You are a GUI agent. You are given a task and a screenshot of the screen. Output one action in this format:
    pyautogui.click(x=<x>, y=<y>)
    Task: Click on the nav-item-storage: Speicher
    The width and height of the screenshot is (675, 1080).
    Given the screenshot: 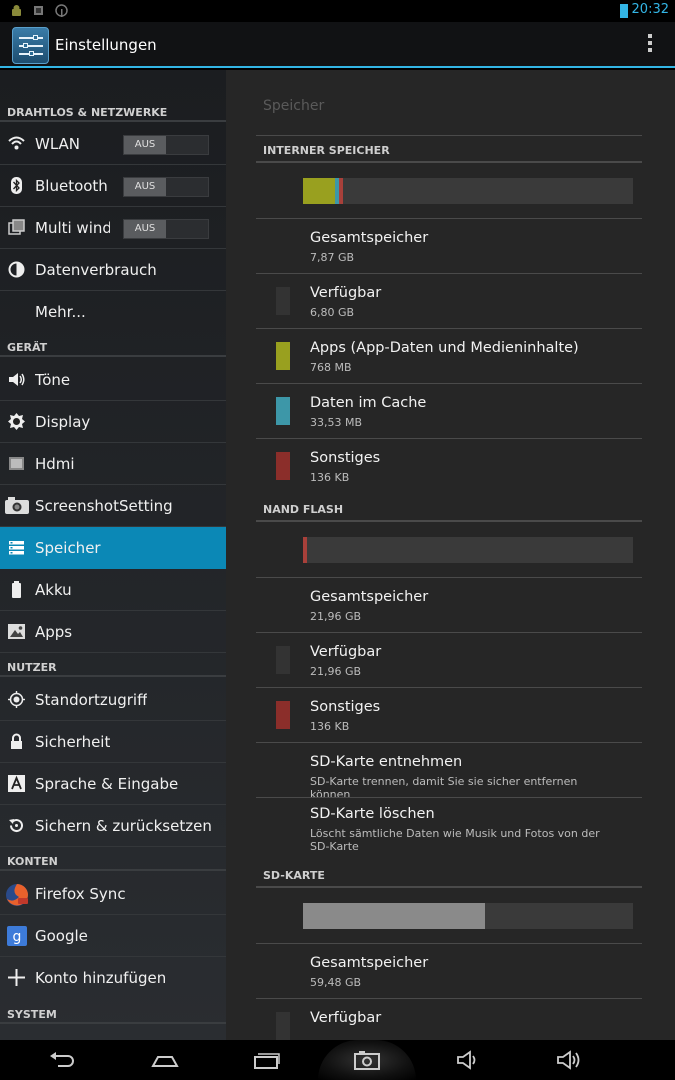 What is the action you would take?
    pyautogui.click(x=113, y=548)
    